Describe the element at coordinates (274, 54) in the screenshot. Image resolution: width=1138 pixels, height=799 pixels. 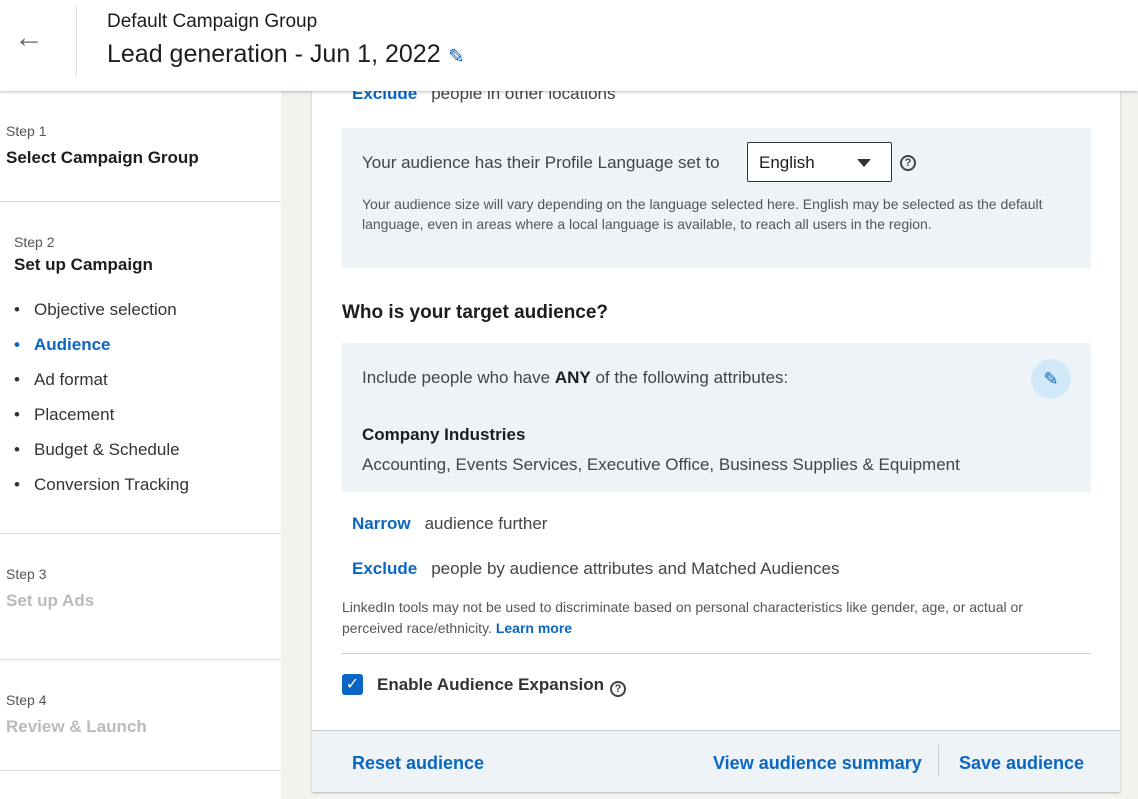
I see `campaign-title: Lead generation - Jun 1, 2022` at that location.